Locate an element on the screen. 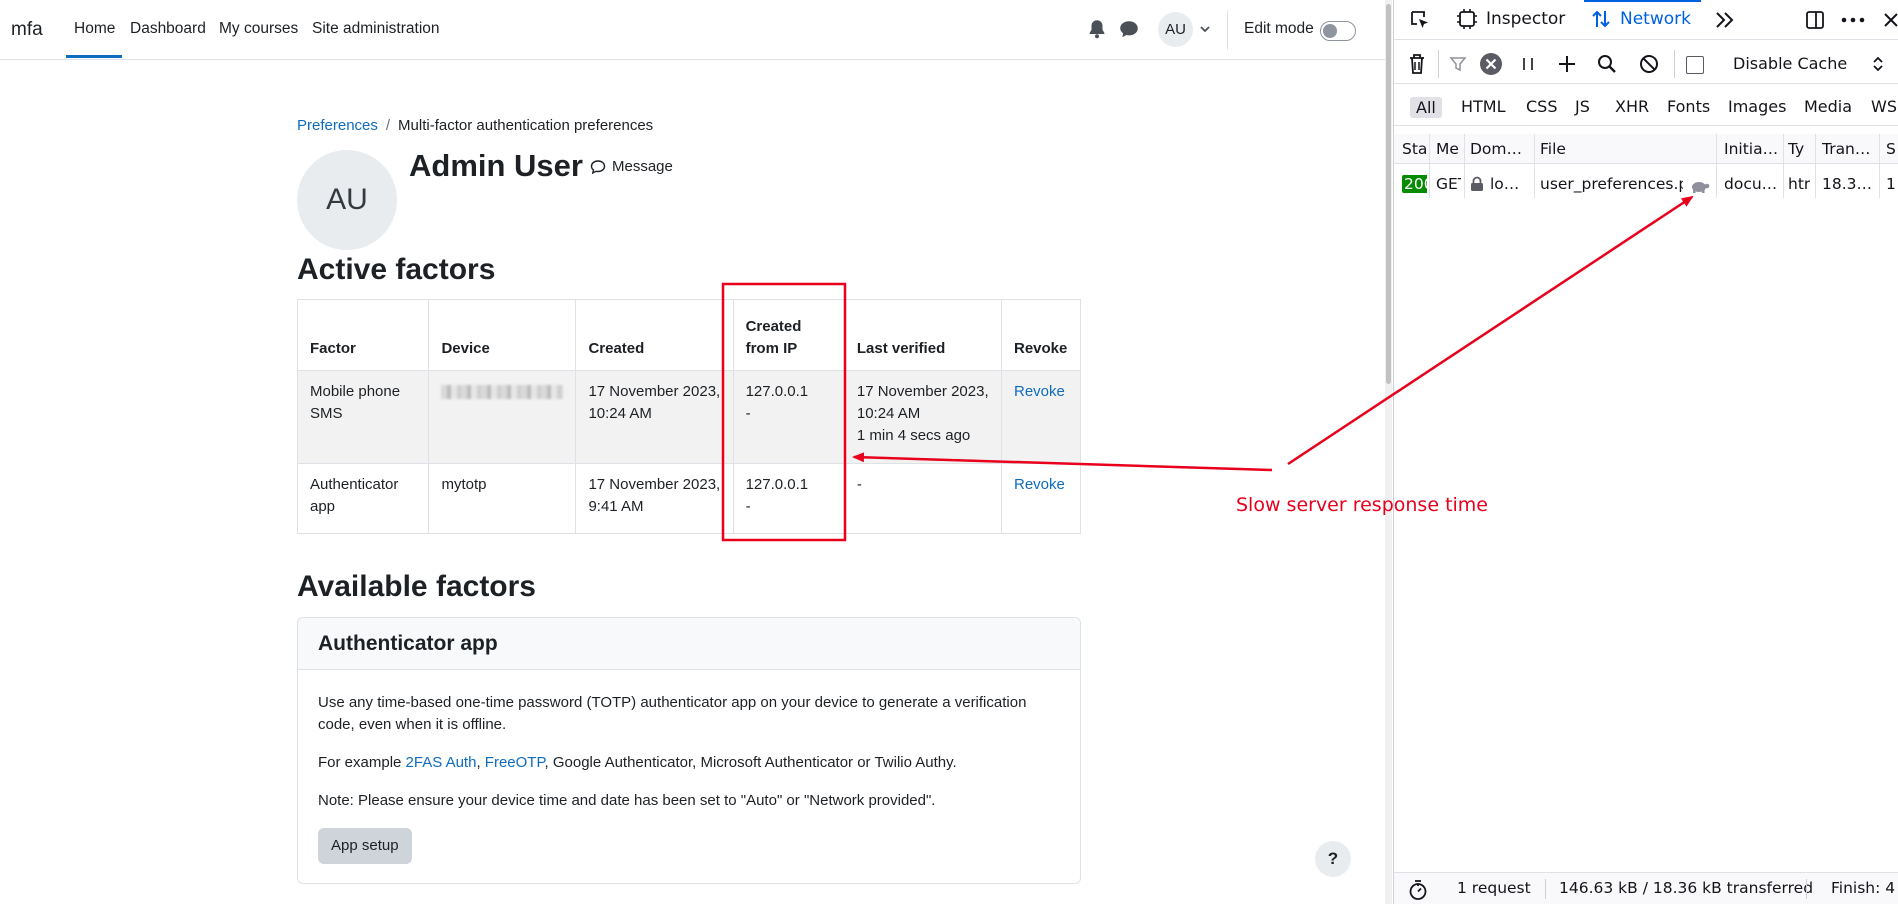  message-button: Message is located at coordinates (631, 166).